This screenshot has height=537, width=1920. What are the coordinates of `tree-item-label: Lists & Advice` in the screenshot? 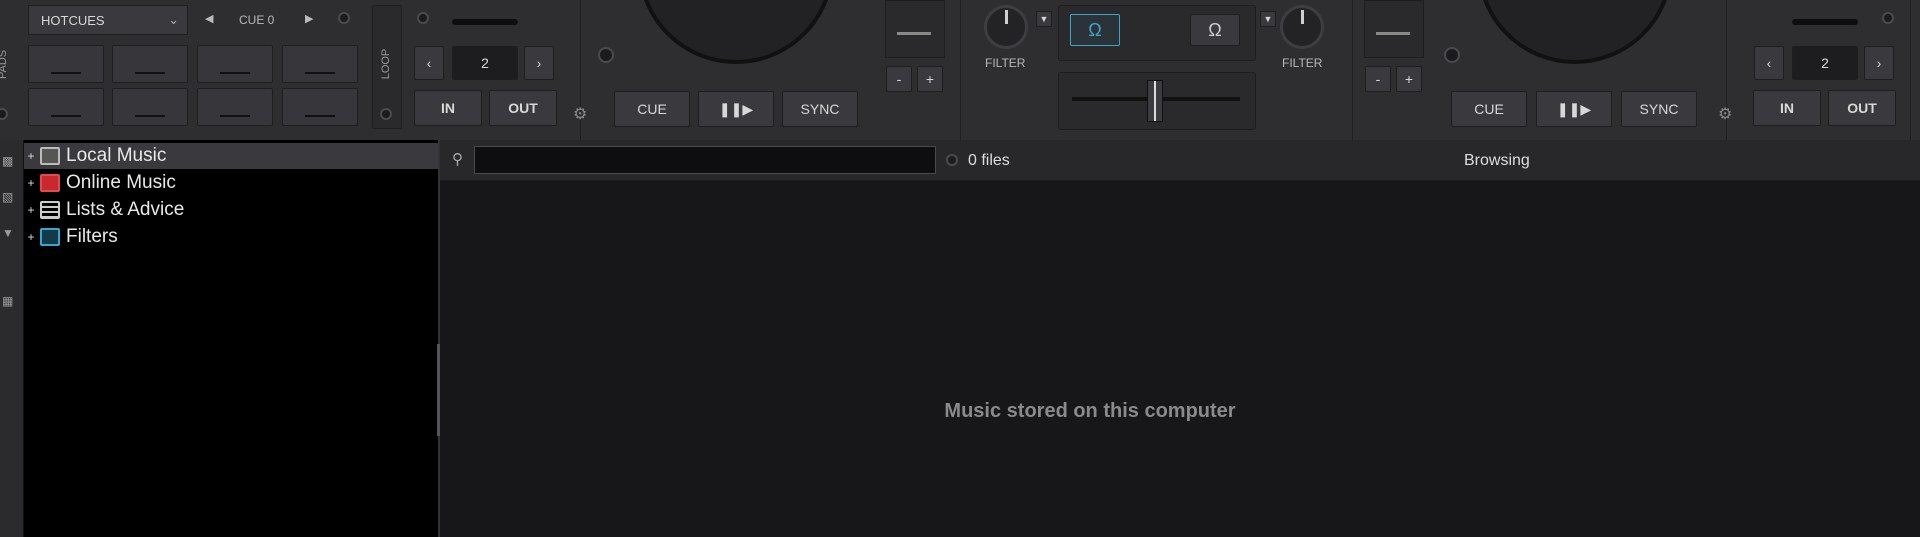 It's located at (125, 209).